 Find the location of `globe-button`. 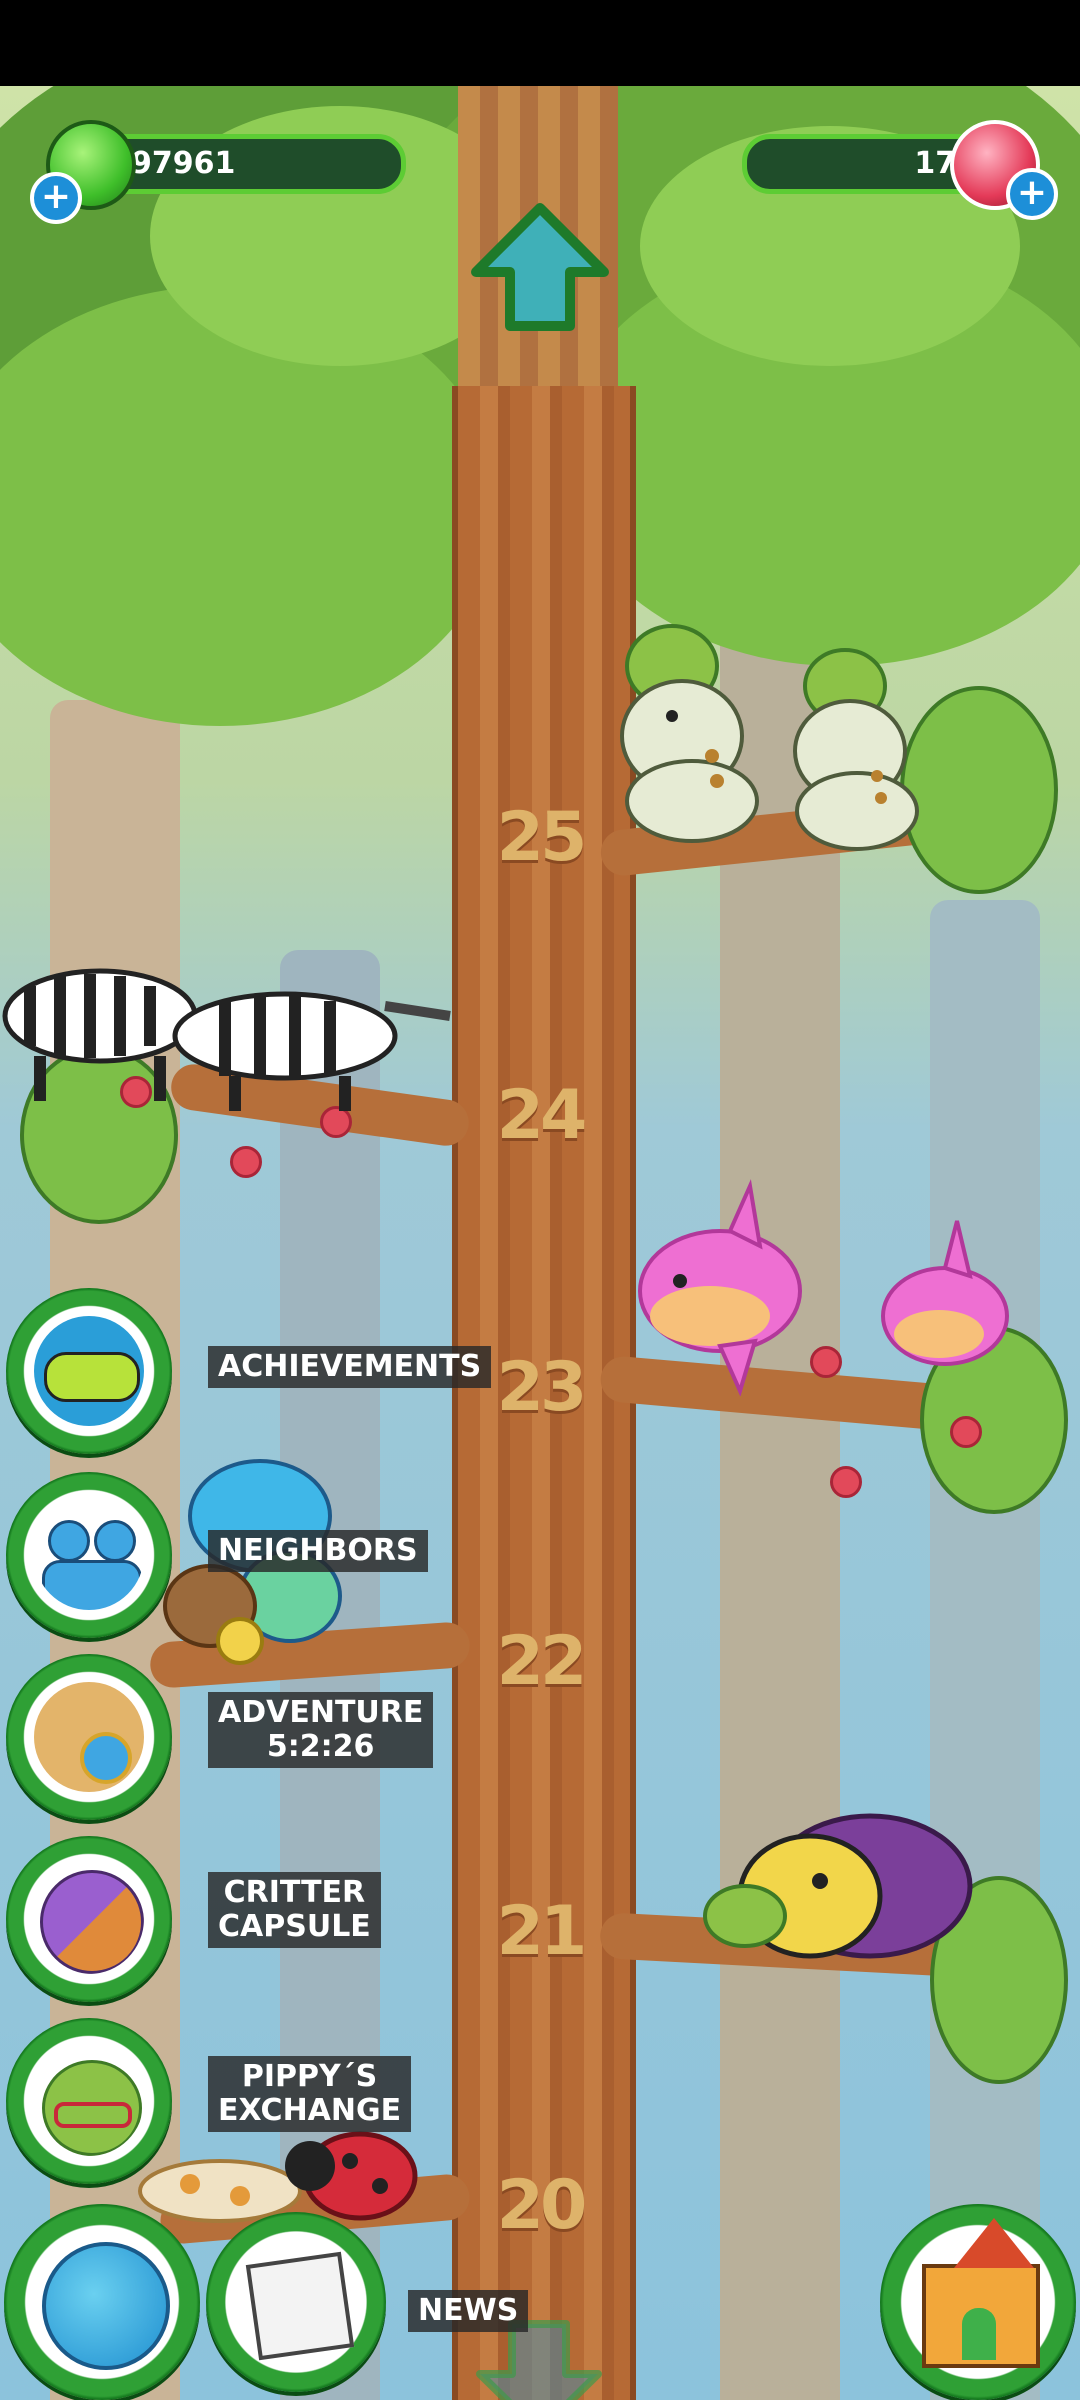

globe-button is located at coordinates (102, 2302).